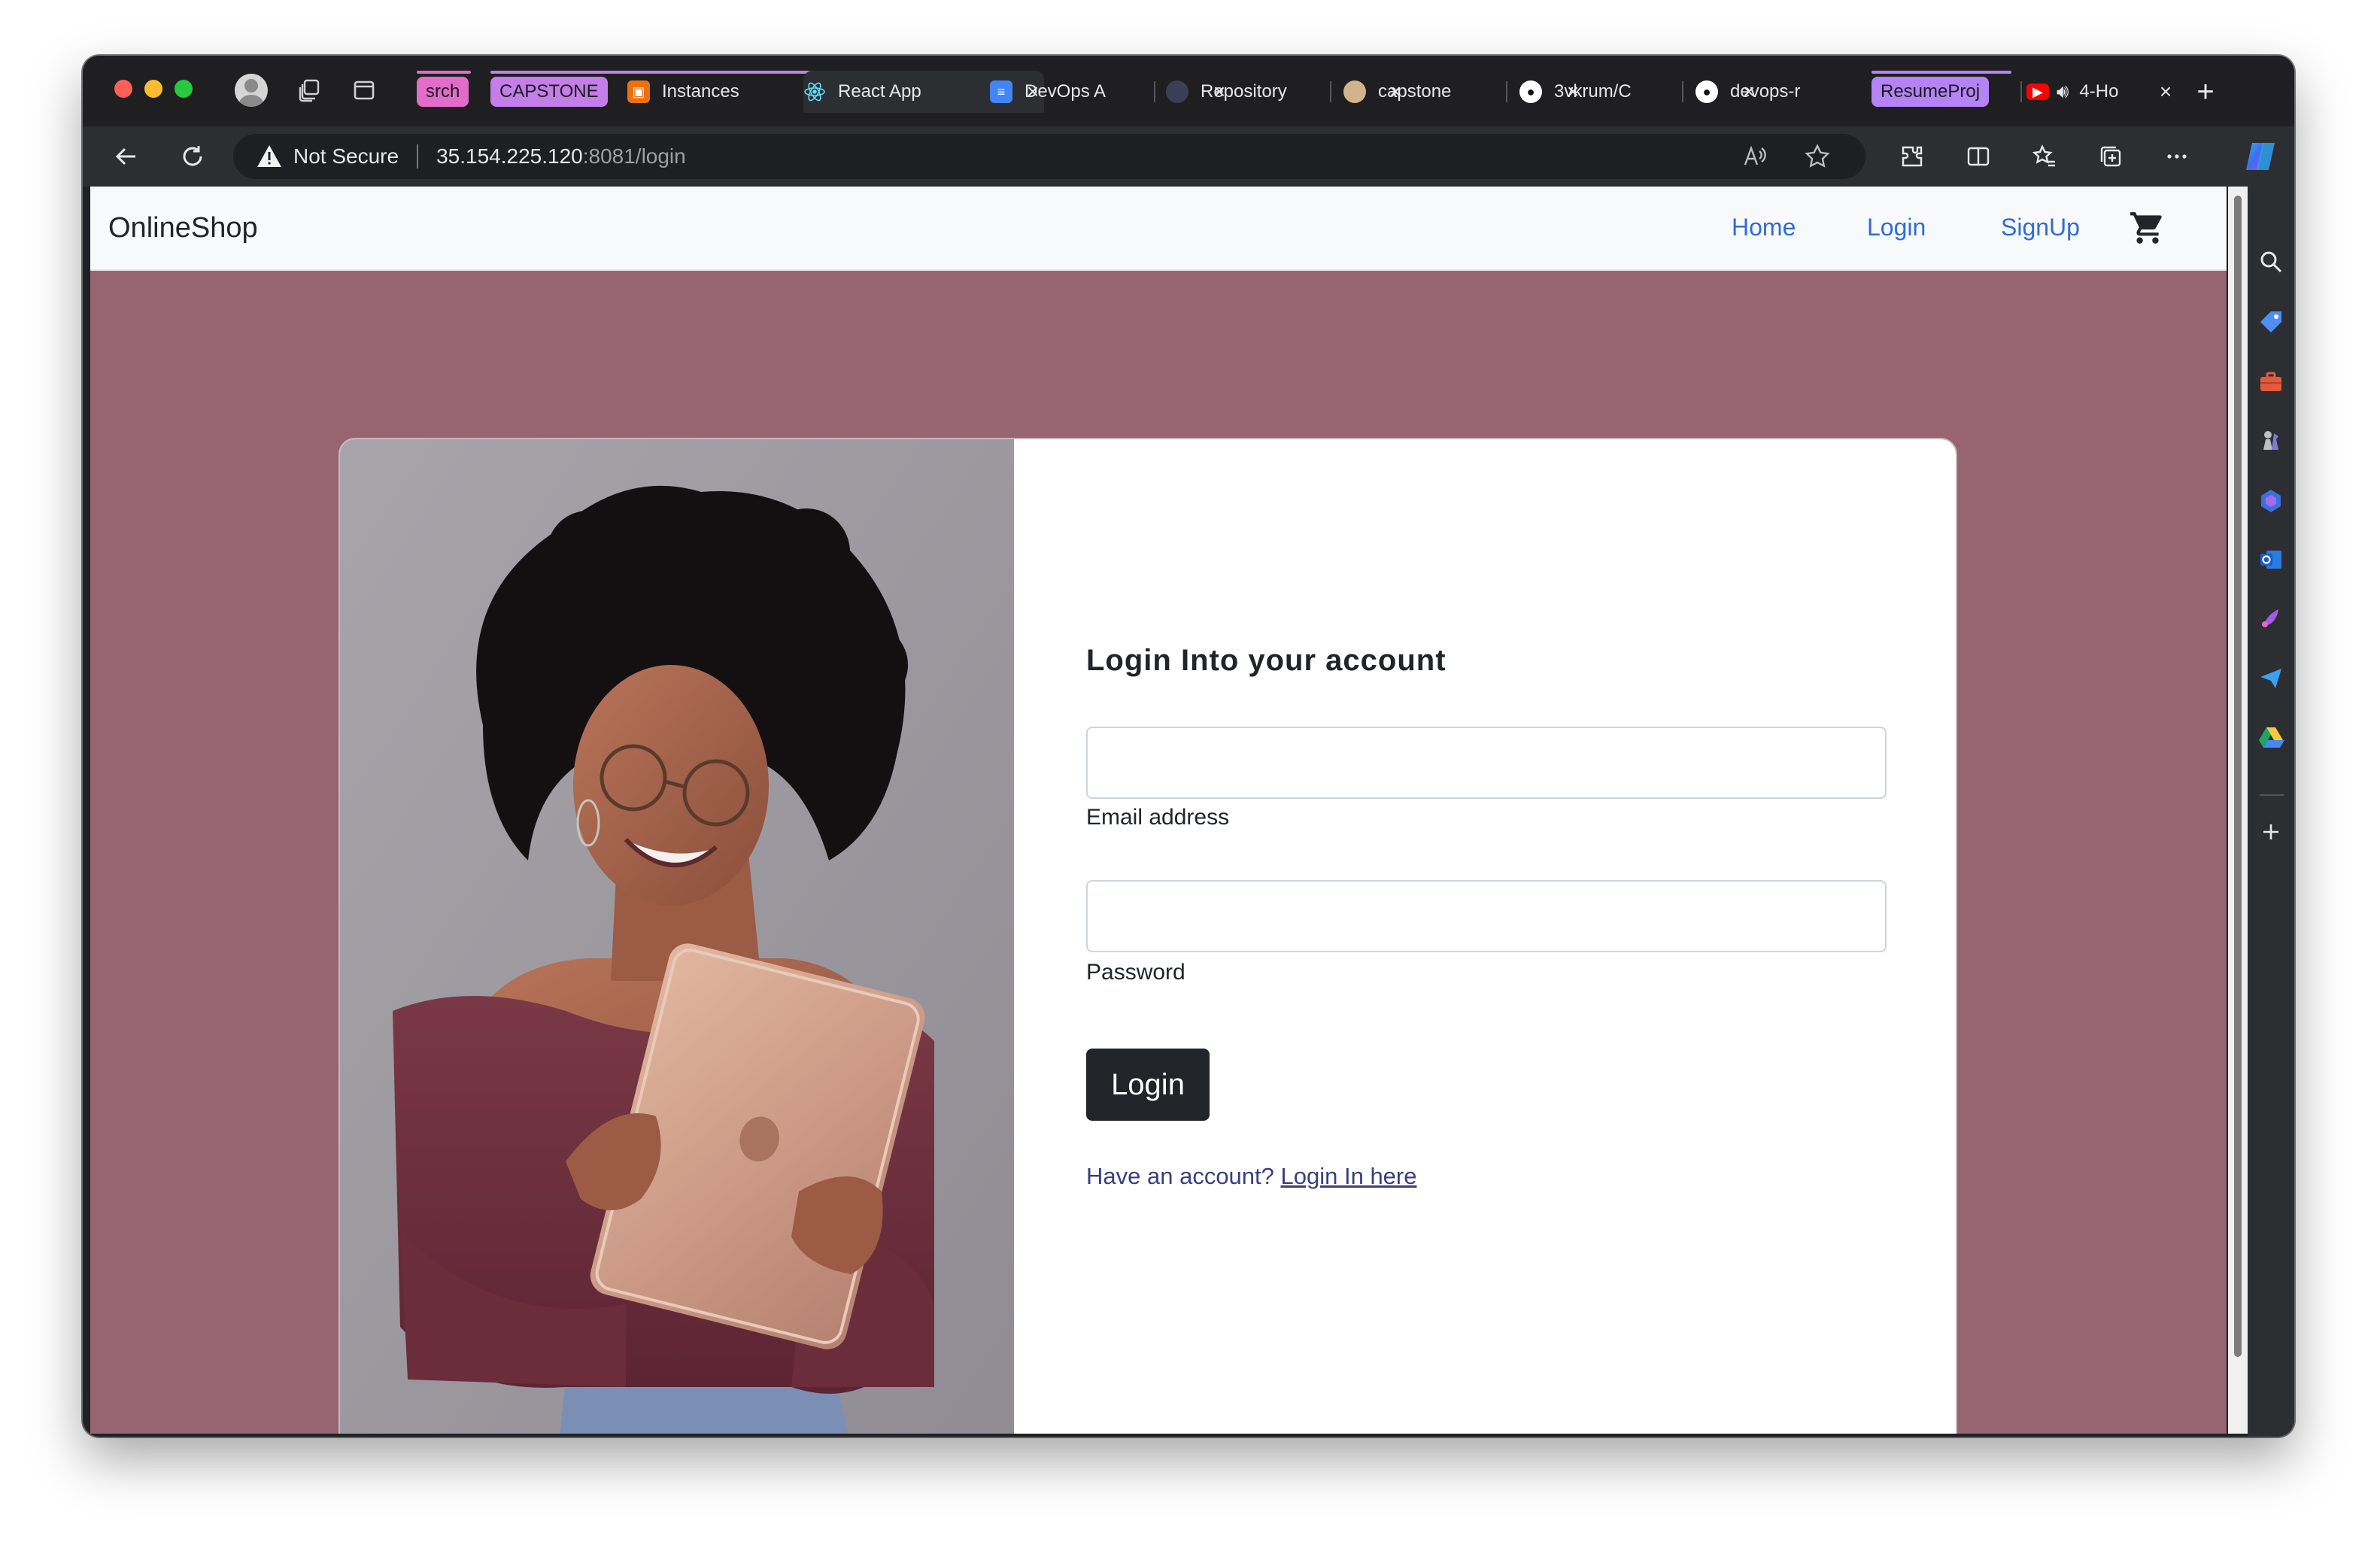 Image resolution: width=2380 pixels, height=1551 pixels. I want to click on designer-icon, so click(2270, 619).